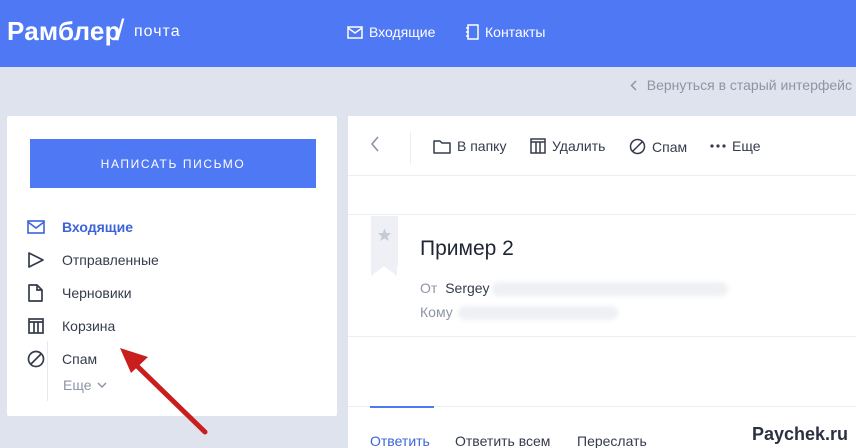 The image size is (856, 448). Describe the element at coordinates (746, 146) in the screenshot. I see `more-actions-label: Еще` at that location.